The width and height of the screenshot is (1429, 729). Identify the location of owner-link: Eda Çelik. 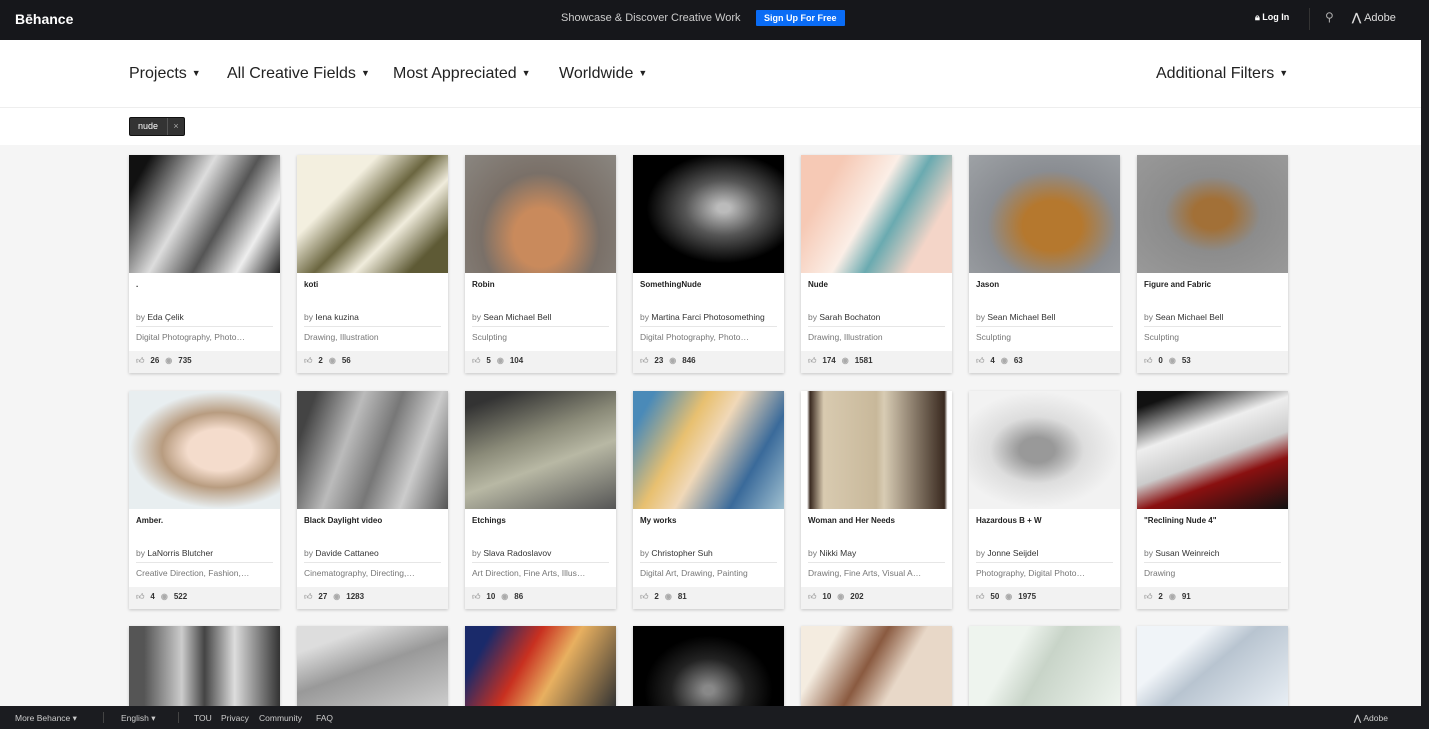
(165, 317).